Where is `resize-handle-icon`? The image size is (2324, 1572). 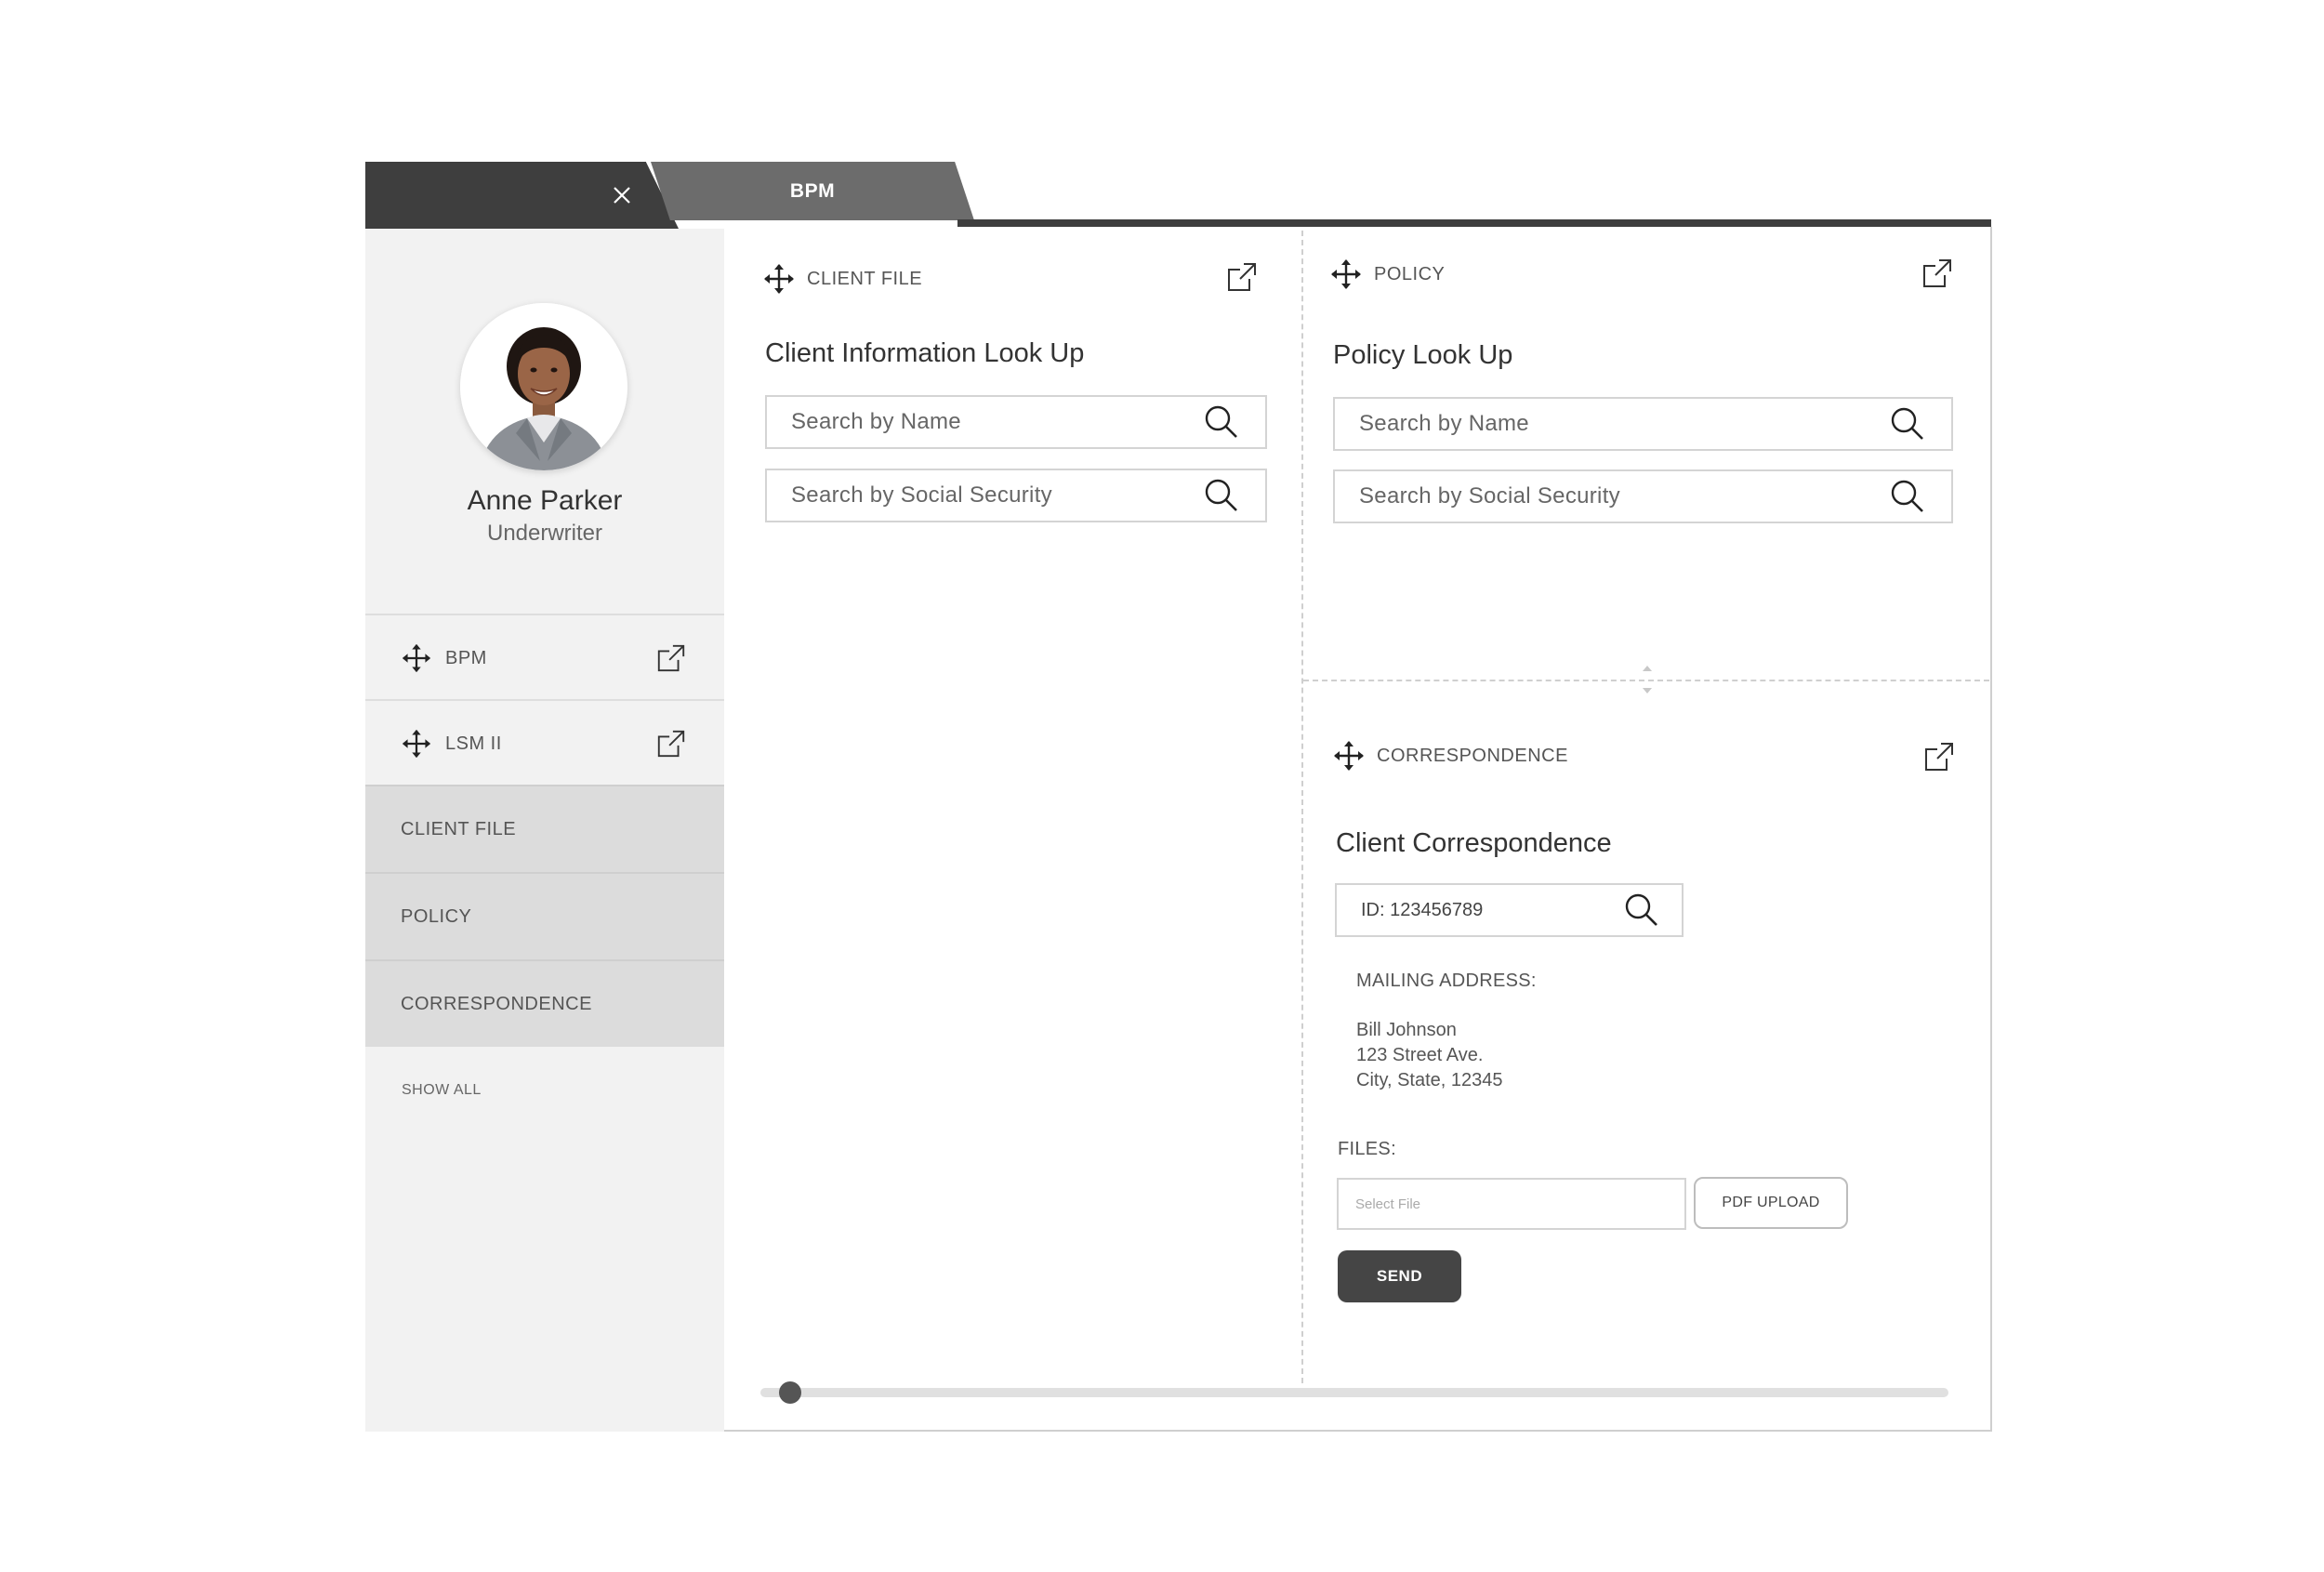 resize-handle-icon is located at coordinates (1647, 679).